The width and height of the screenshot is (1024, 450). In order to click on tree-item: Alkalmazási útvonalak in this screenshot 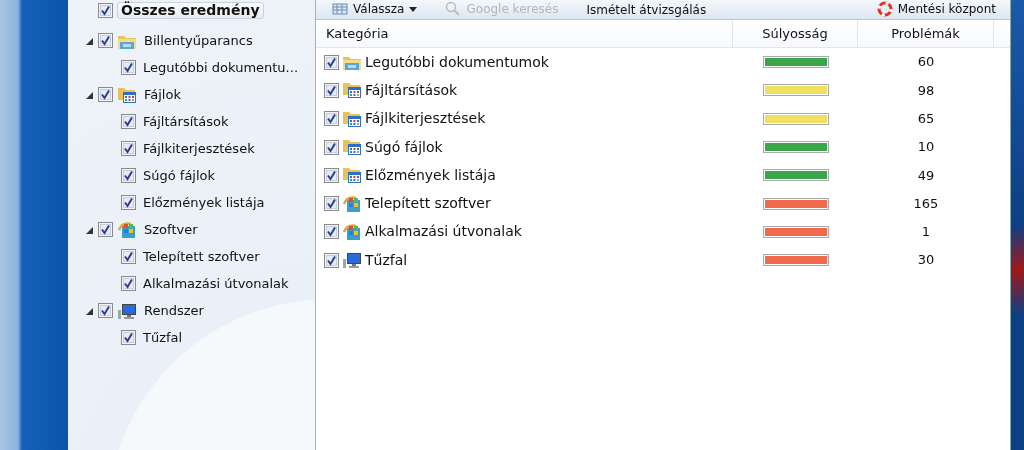, I will do `click(216, 283)`.